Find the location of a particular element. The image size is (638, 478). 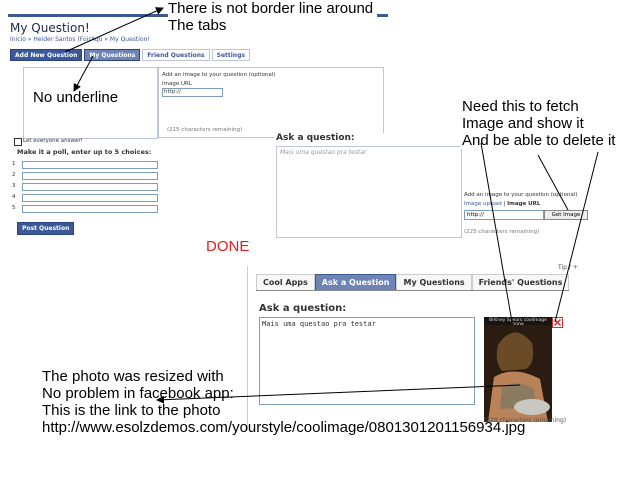

arrow-fetch-delete is located at coordinates (576, 237).